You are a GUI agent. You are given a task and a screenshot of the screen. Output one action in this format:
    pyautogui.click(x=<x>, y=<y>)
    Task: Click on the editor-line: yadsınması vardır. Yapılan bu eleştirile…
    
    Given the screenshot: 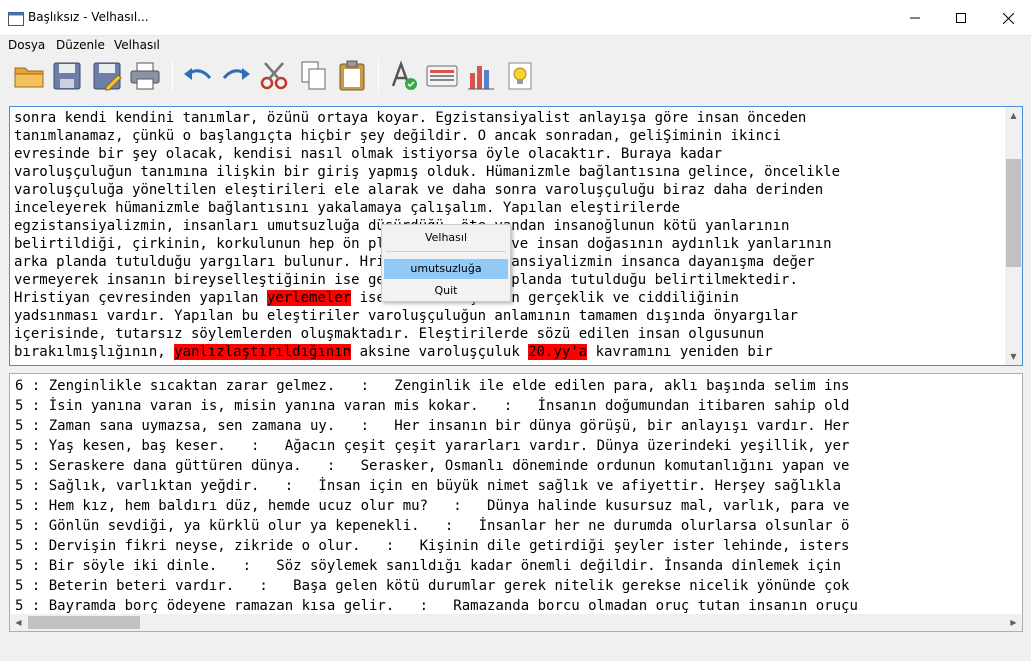 What is the action you would take?
    pyautogui.click(x=509, y=316)
    